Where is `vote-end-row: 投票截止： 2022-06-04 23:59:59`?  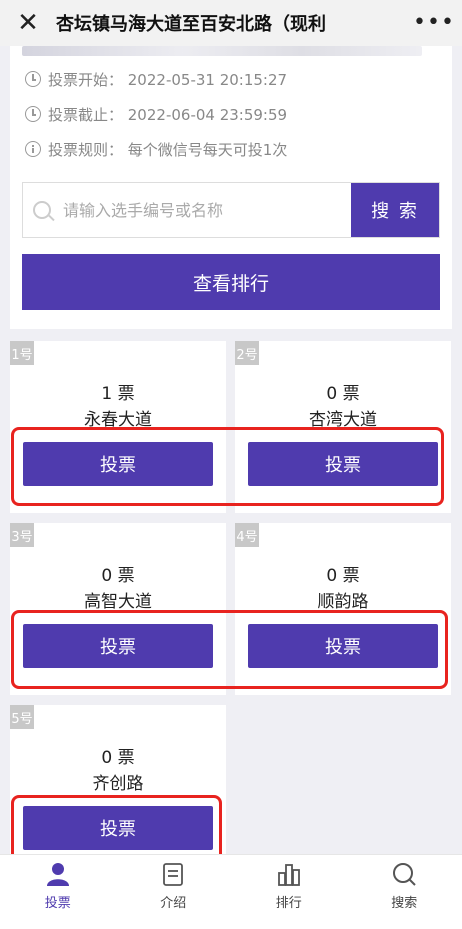 vote-end-row: 投票截止： 2022-06-04 23:59:59 is located at coordinates (156, 114).